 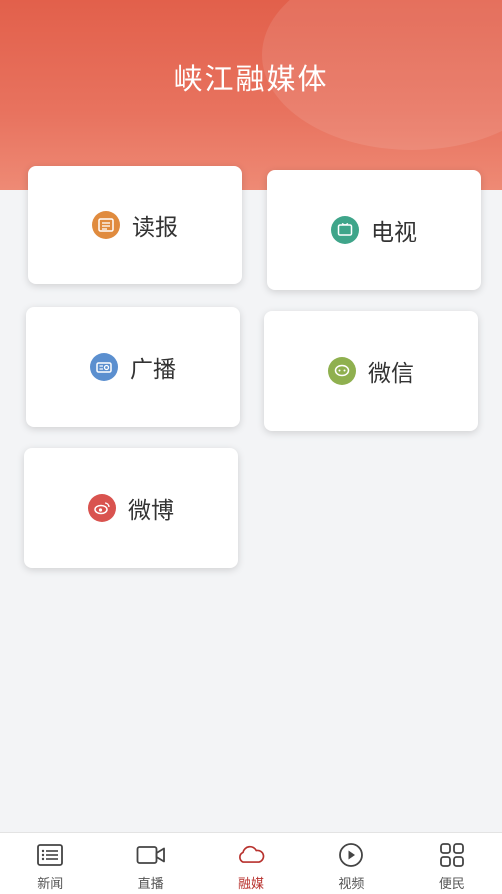 I want to click on page-title: 峡江融媒体, so click(x=251, y=79).